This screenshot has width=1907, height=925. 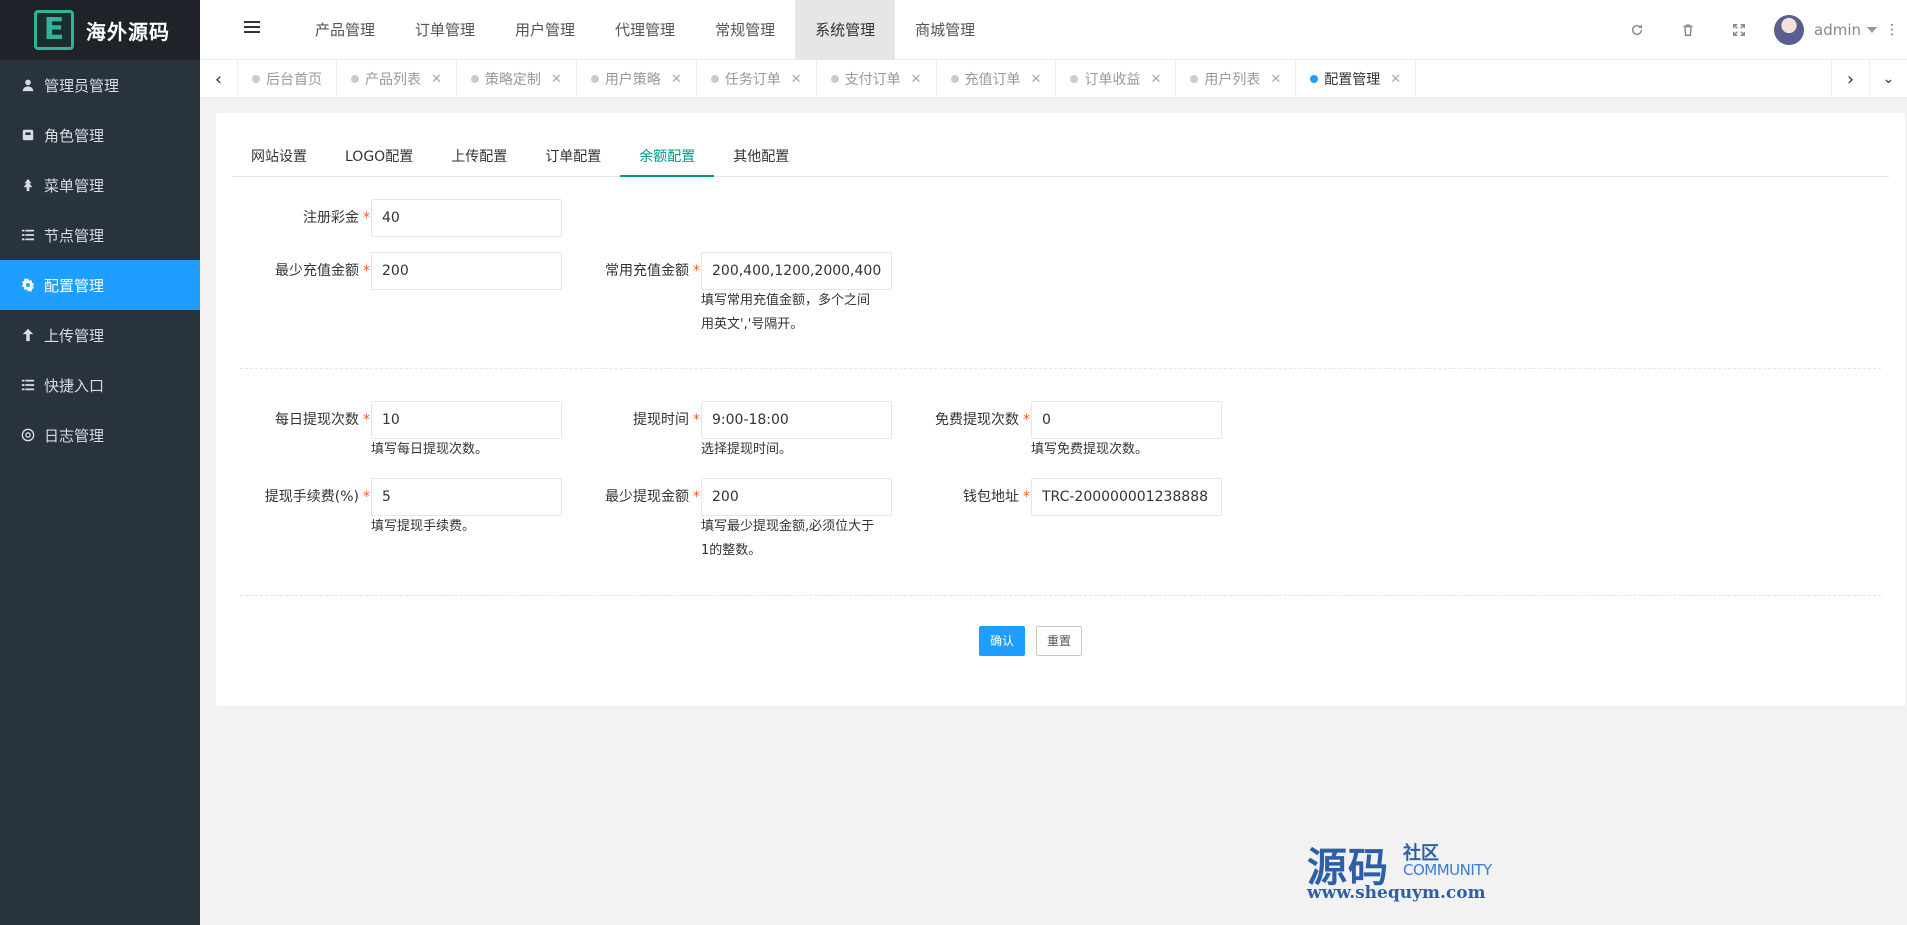 What do you see at coordinates (74, 335) in the screenshot?
I see `sidebar-item-label: 上传管理` at bounding box center [74, 335].